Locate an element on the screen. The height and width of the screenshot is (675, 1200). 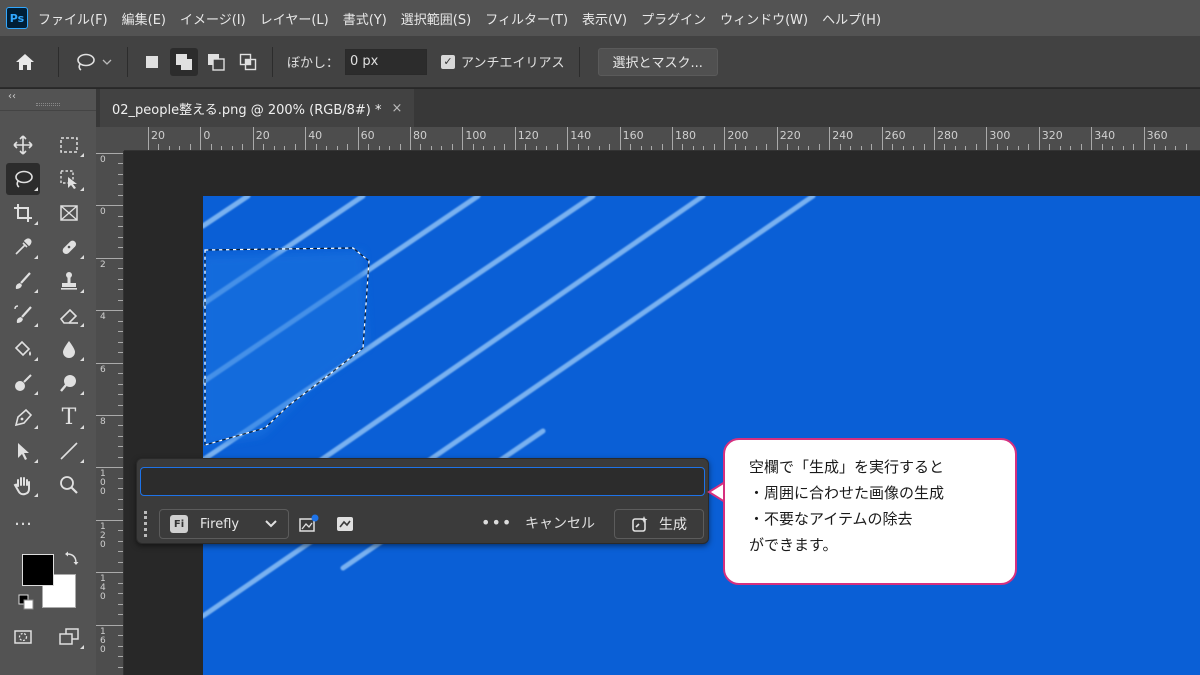
rectangular-marquee-icon is located at coordinates (69, 145).